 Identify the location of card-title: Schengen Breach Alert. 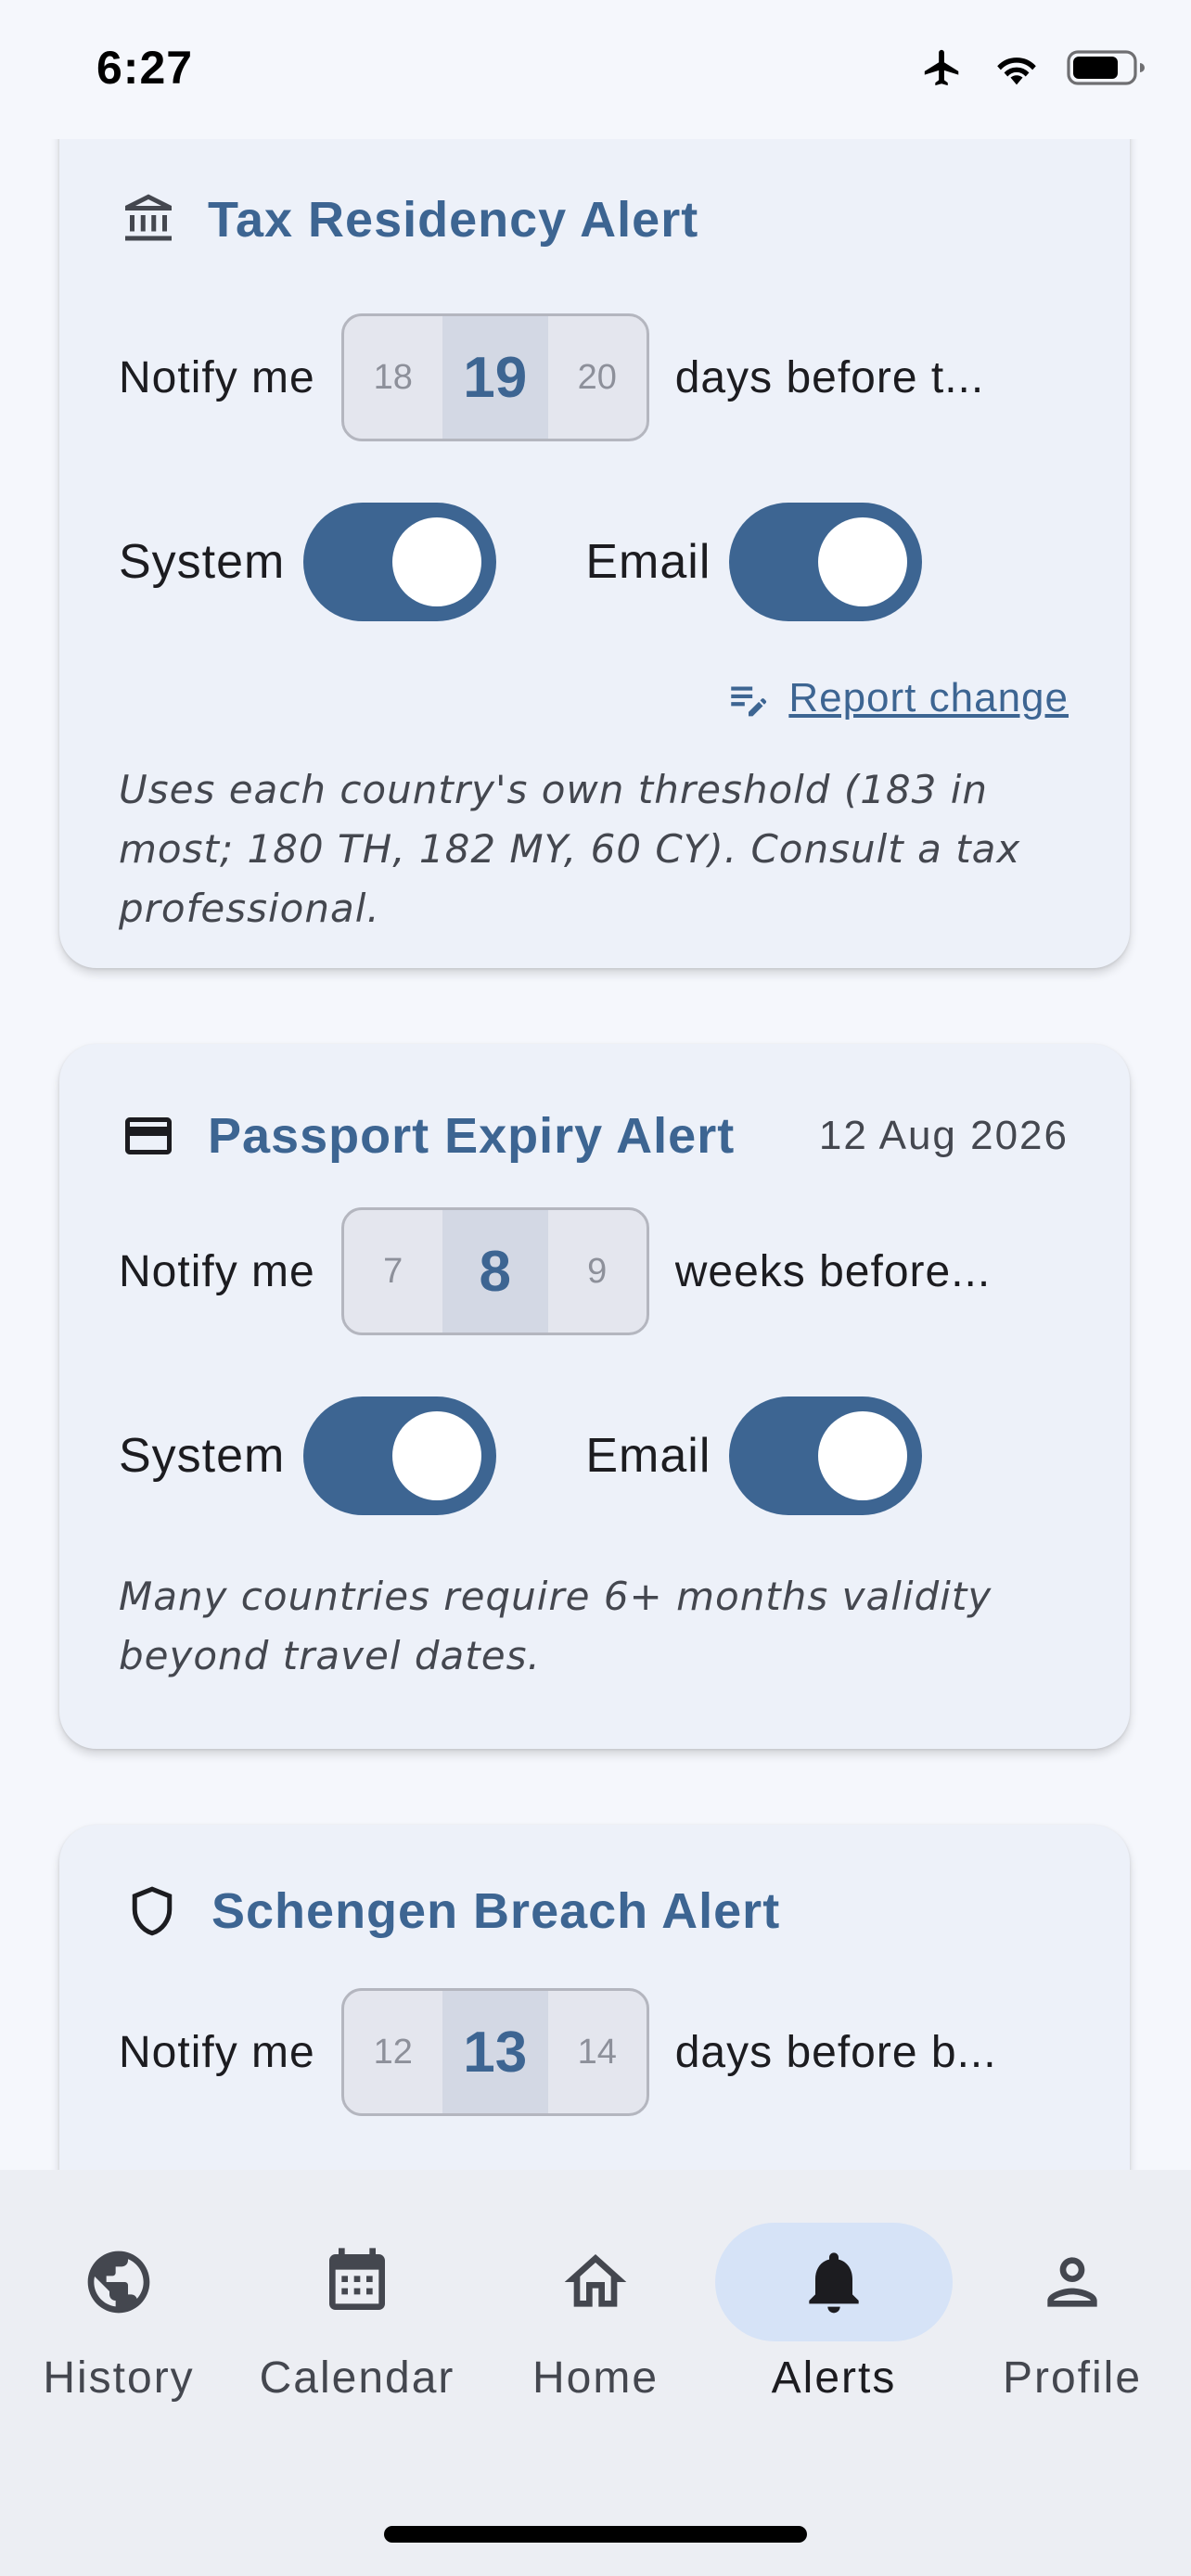
(452, 1911).